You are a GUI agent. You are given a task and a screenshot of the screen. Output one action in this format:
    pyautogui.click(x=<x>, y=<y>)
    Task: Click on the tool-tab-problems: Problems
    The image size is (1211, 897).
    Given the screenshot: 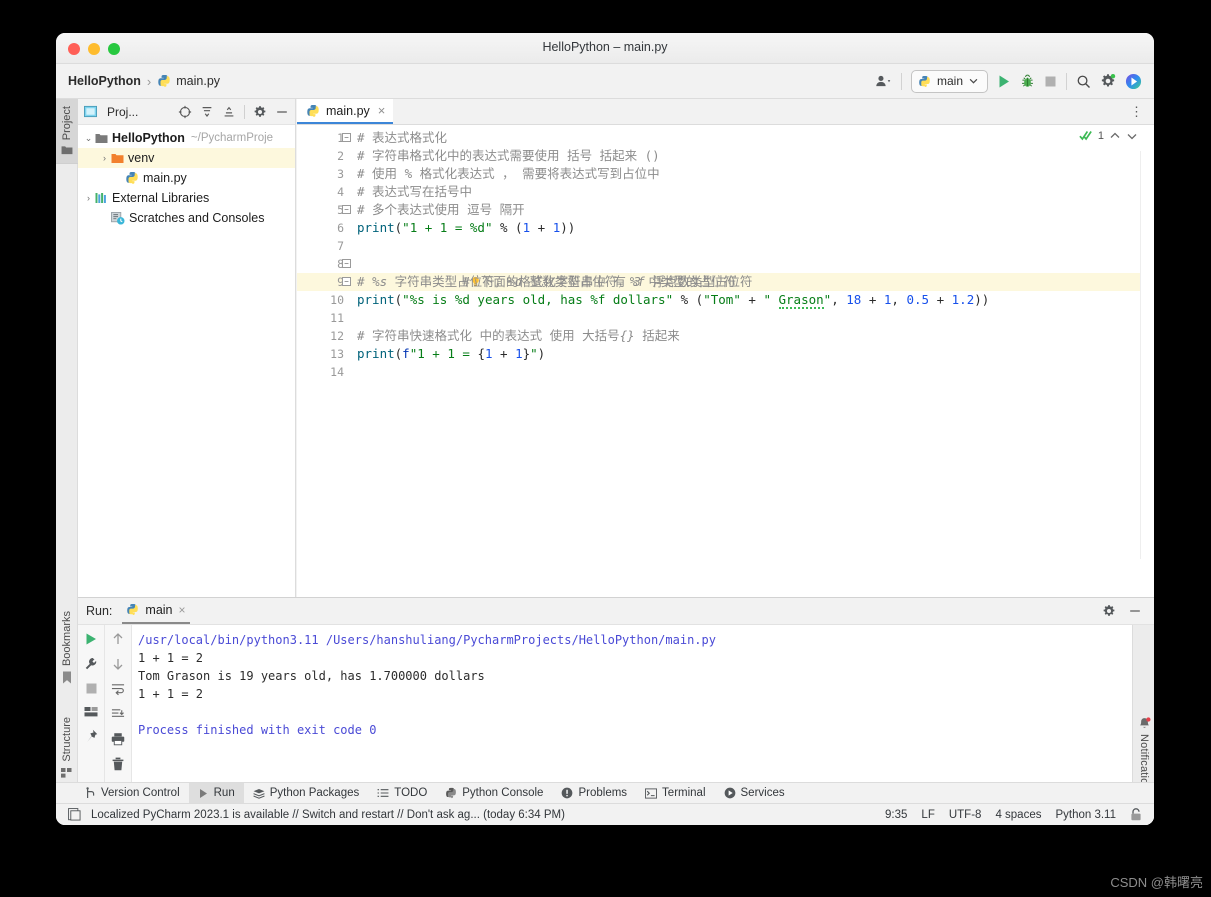 What is the action you would take?
    pyautogui.click(x=594, y=793)
    